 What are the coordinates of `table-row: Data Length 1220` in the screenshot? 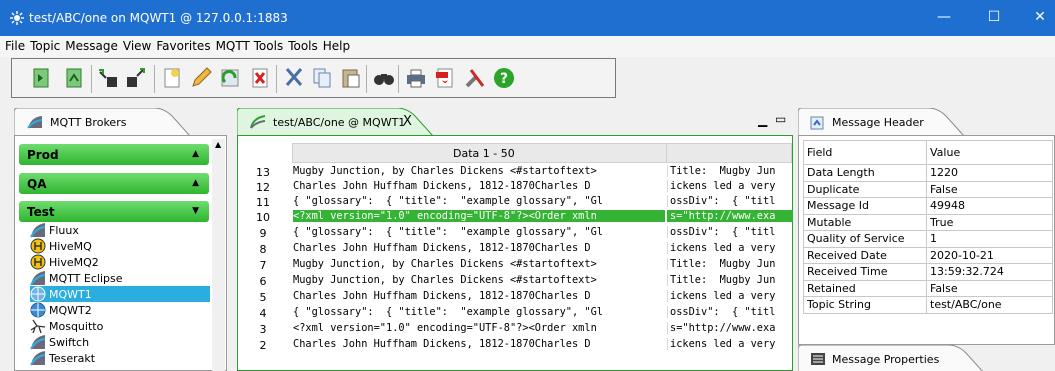 It's located at (928, 173).